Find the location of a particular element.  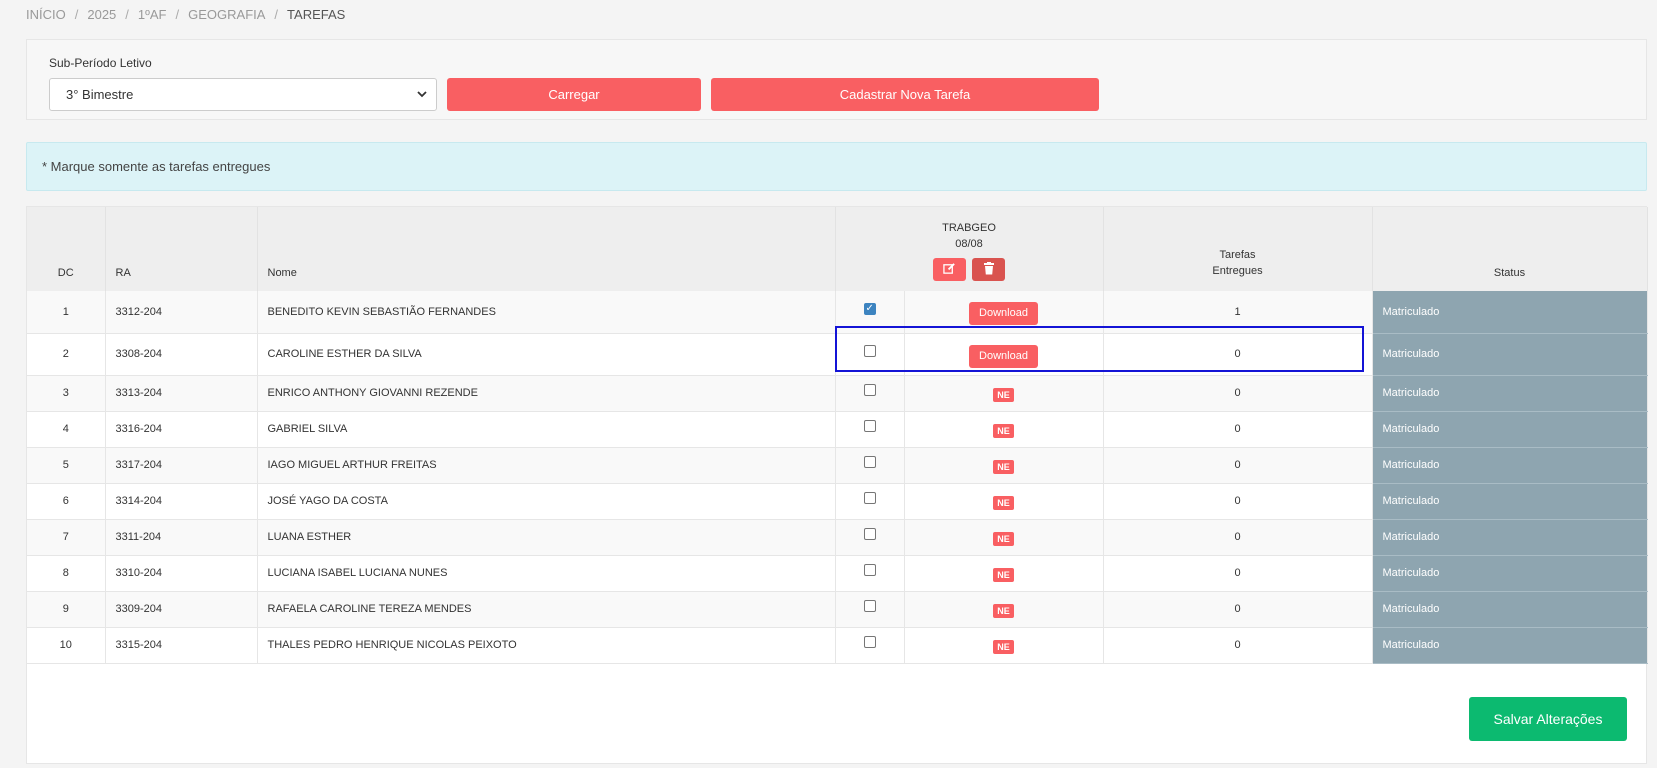

breadcrumb-current: TAREFAS is located at coordinates (316, 14).